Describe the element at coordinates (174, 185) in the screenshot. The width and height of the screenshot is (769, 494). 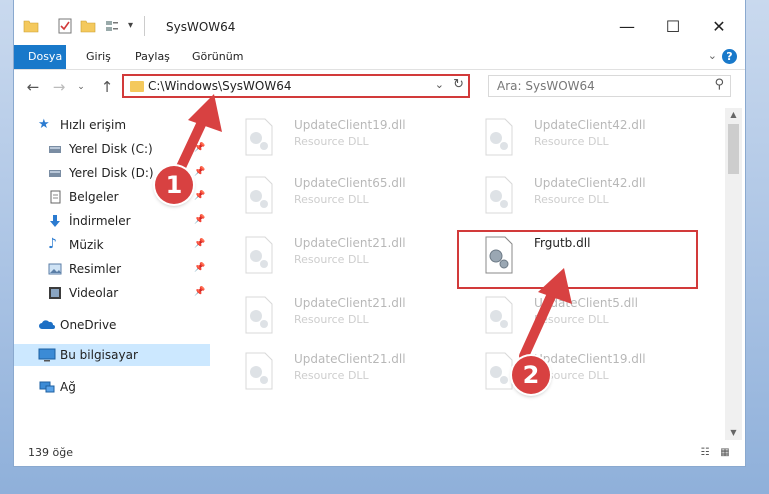
I see `step-1-badge: 1` at that location.